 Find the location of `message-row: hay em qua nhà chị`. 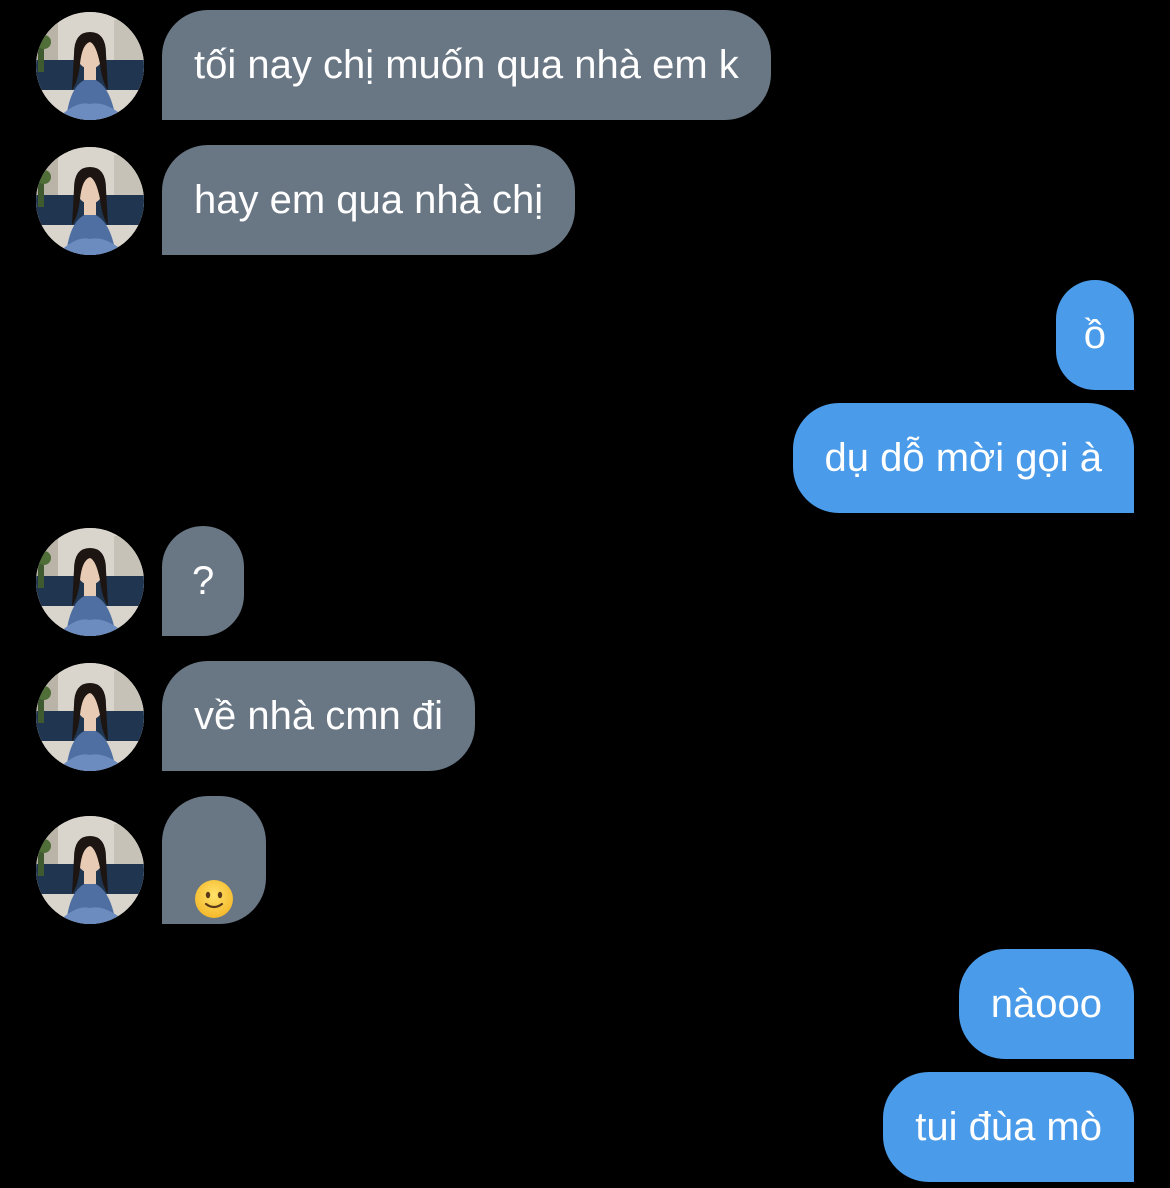

message-row: hay em qua nhà chị is located at coordinates (585, 201).